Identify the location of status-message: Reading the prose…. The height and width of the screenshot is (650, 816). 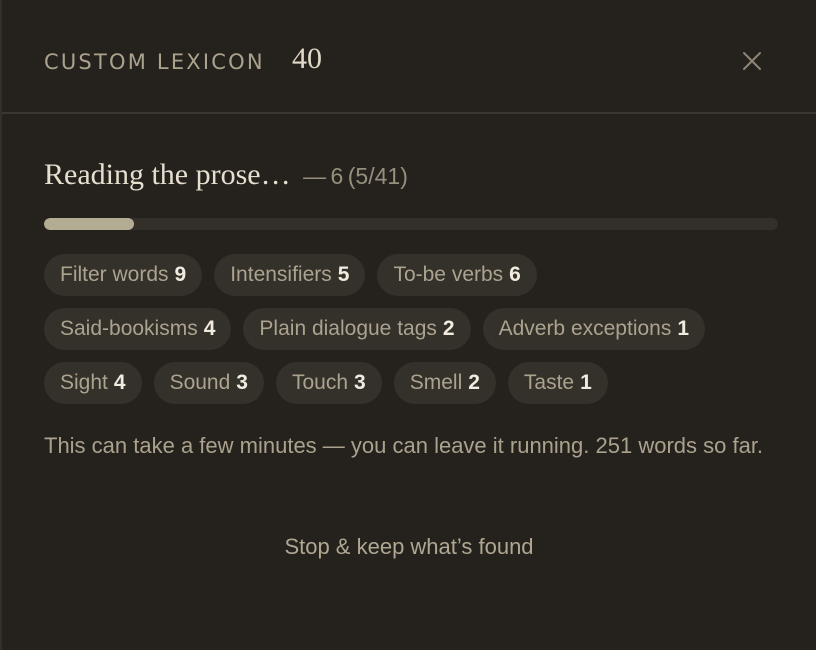
(167, 174).